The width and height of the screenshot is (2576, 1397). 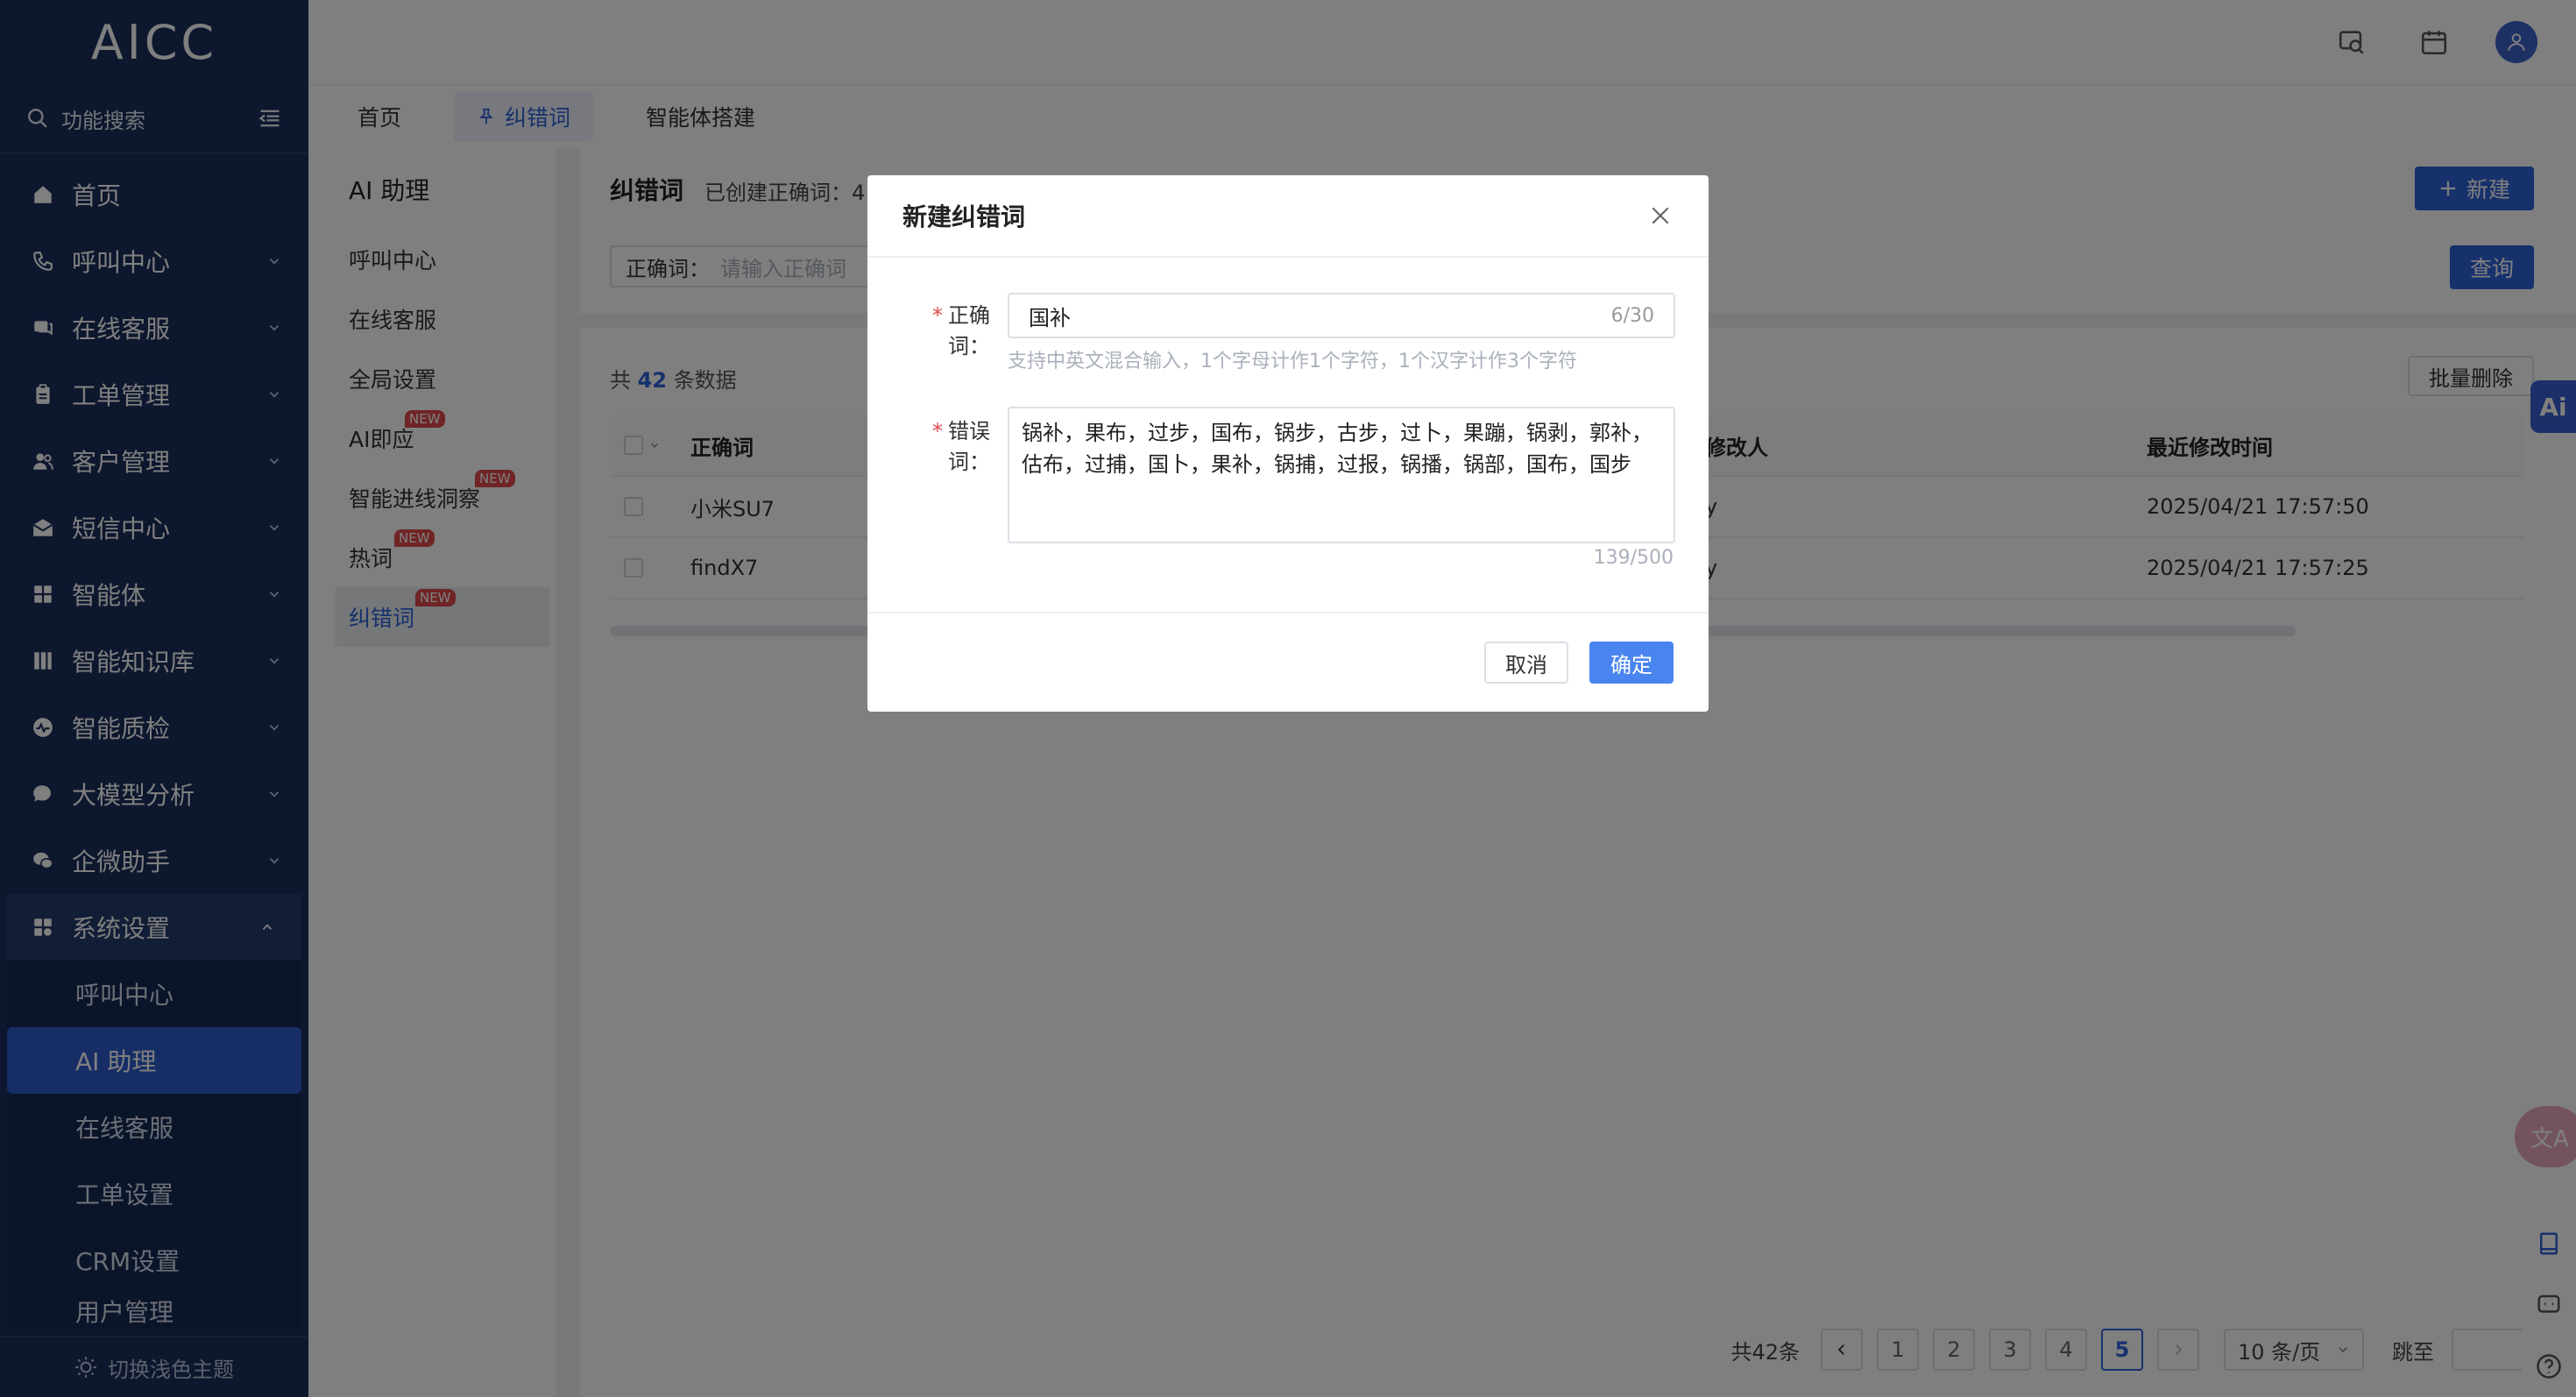 What do you see at coordinates (961, 447) in the screenshot?
I see `wrong-word-label: * 错误词：` at bounding box center [961, 447].